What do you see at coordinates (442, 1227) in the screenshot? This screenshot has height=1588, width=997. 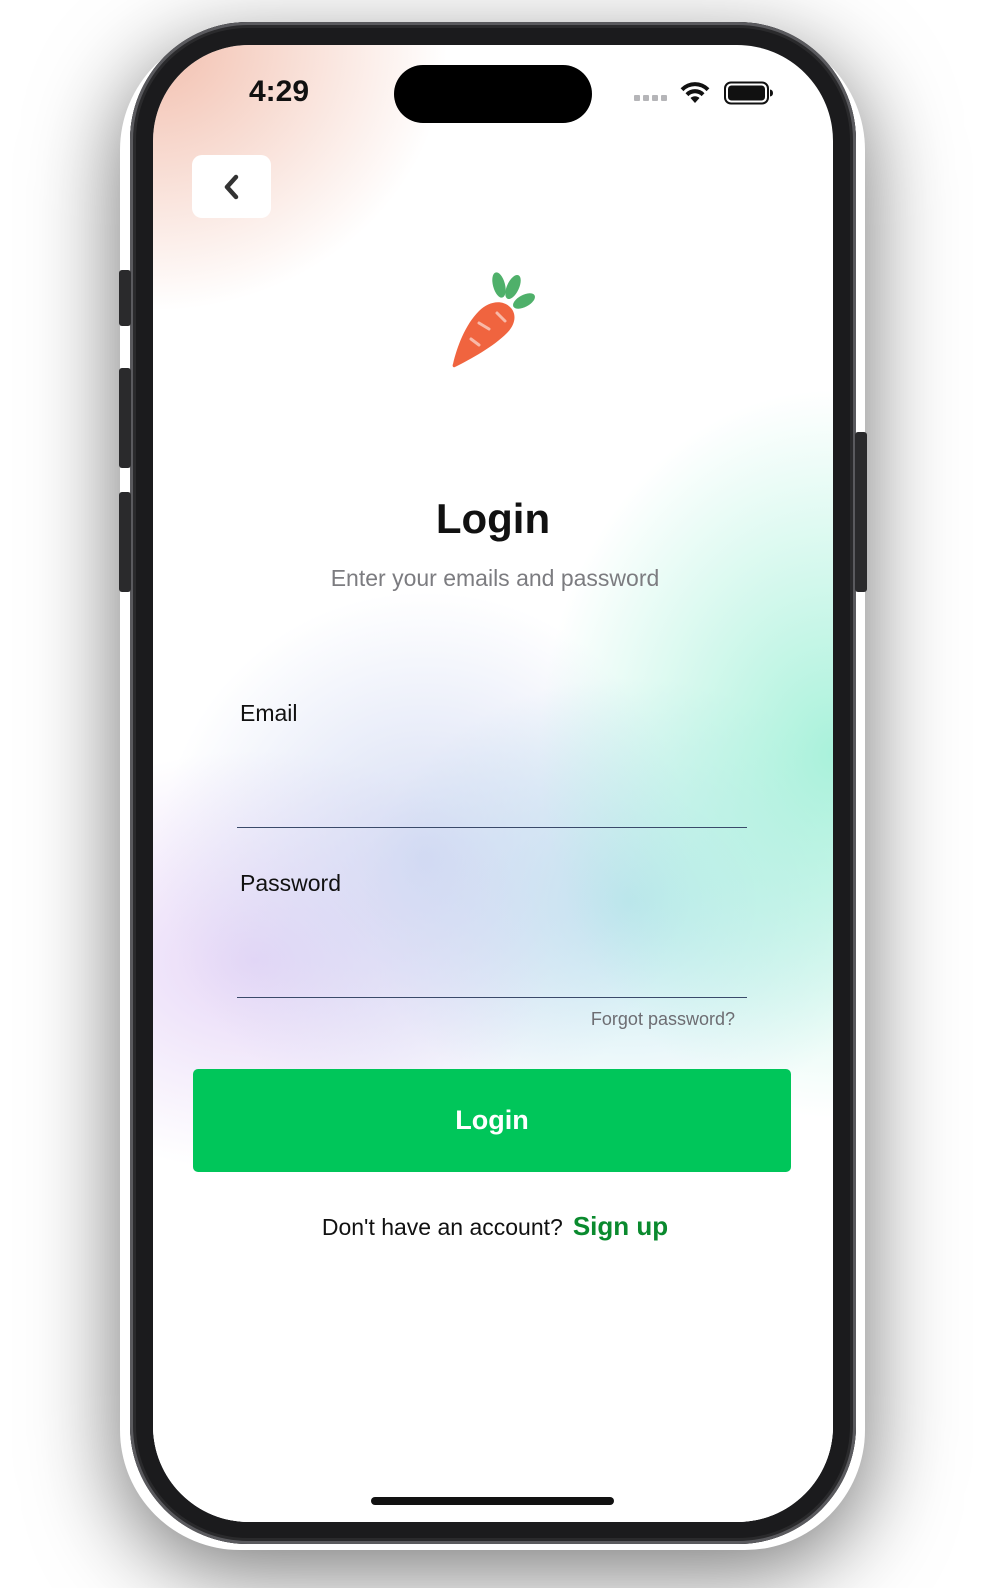 I see `signup-prompt: Don't have an account?` at bounding box center [442, 1227].